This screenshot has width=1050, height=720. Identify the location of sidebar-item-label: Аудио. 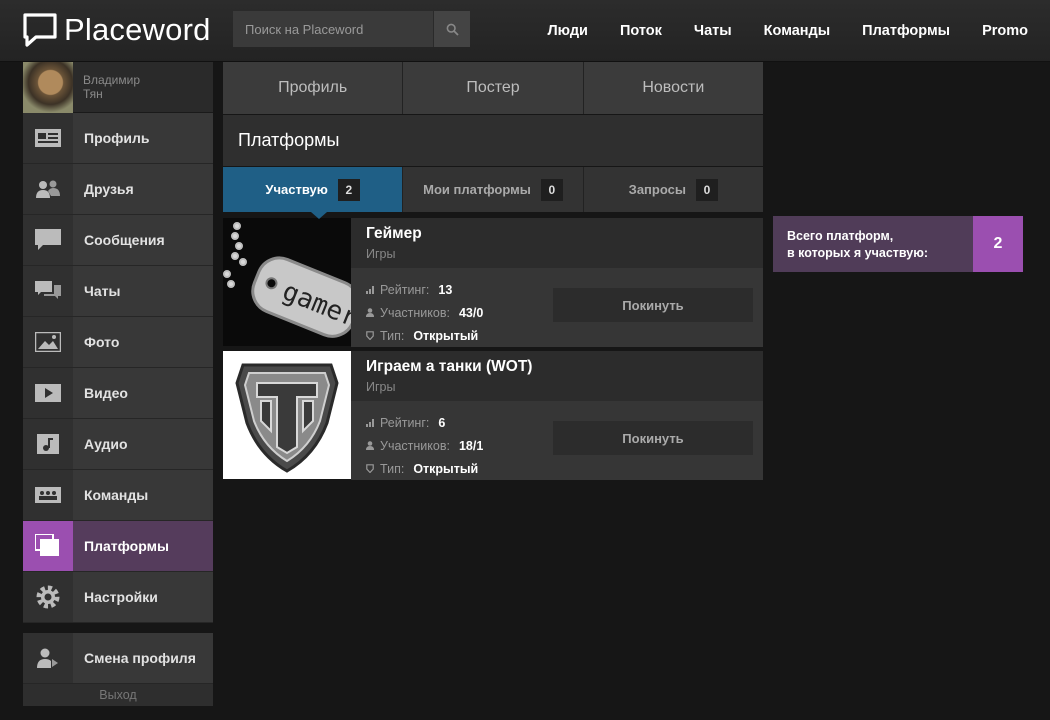
(106, 444).